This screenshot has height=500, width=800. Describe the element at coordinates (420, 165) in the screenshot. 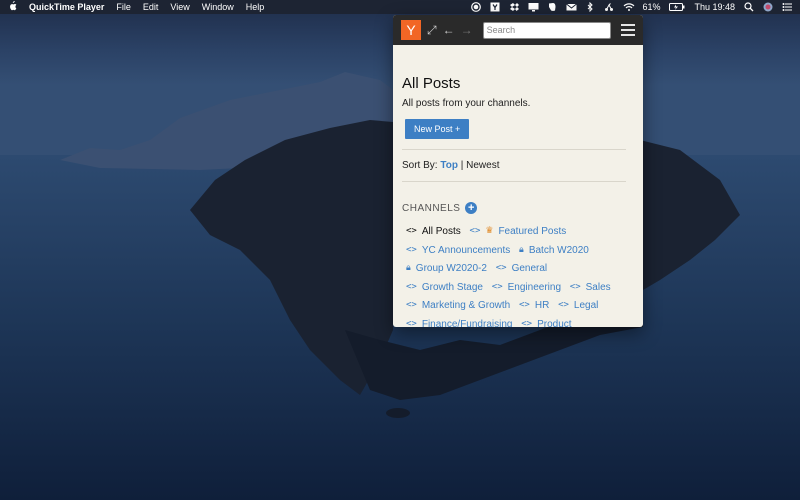

I see `sort-label: Sort By:` at that location.